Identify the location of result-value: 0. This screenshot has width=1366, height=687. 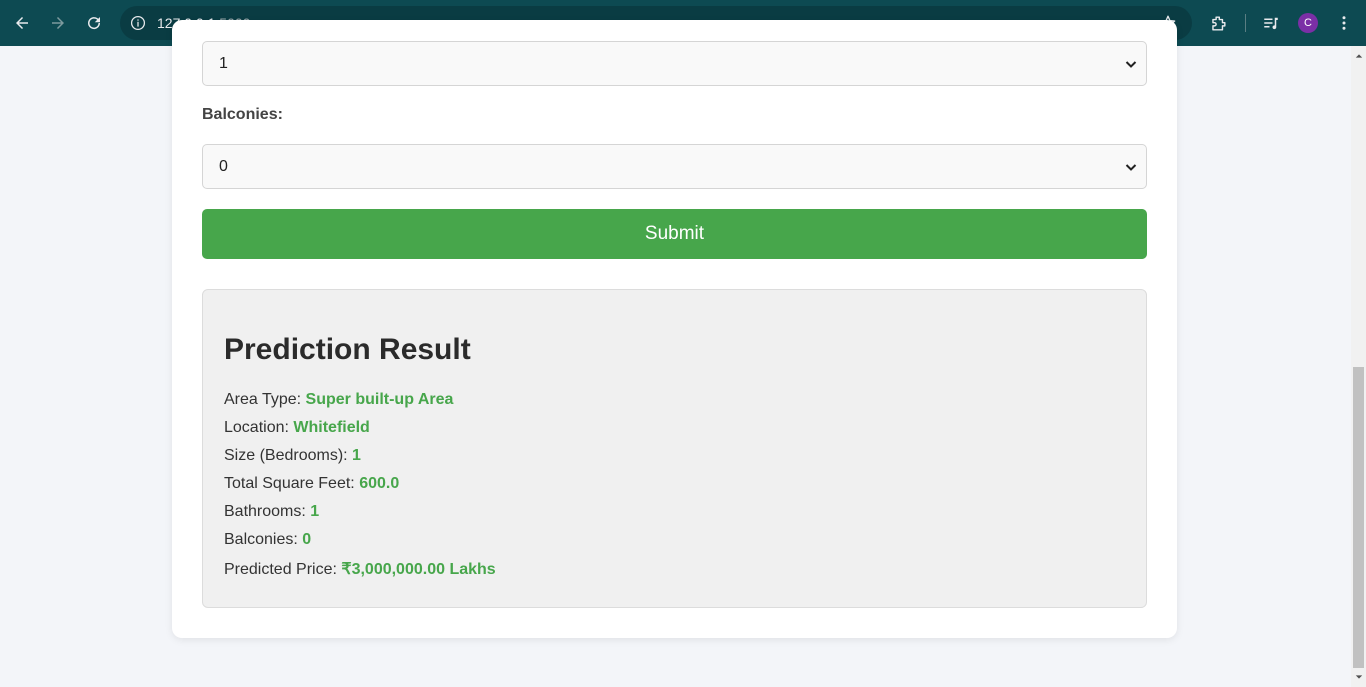
(307, 539).